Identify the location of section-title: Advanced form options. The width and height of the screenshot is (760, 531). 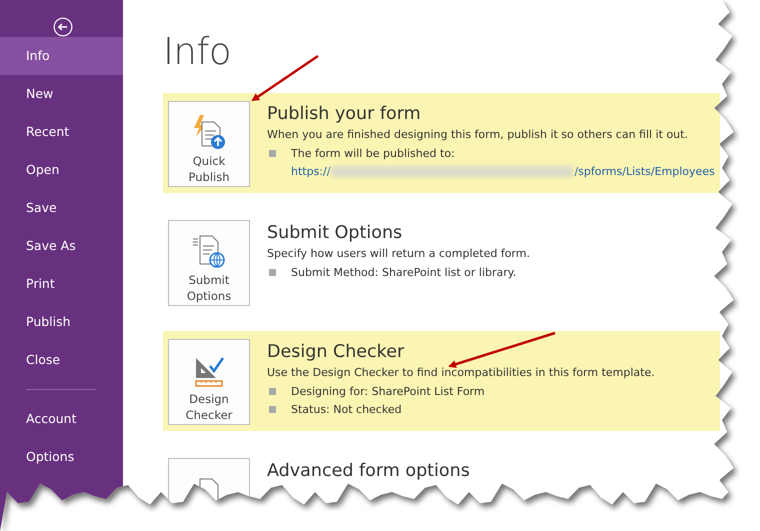
(368, 471).